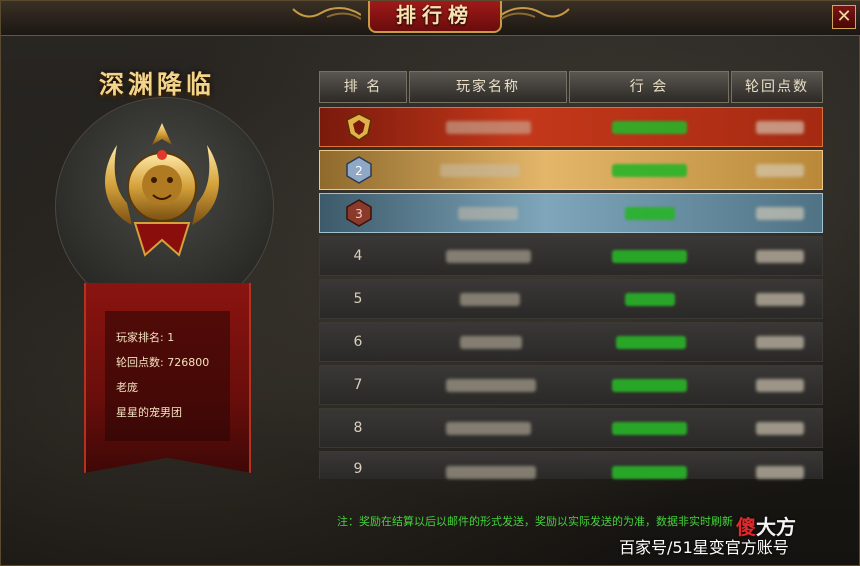 The image size is (860, 566). I want to click on table-row: 3, so click(571, 213).